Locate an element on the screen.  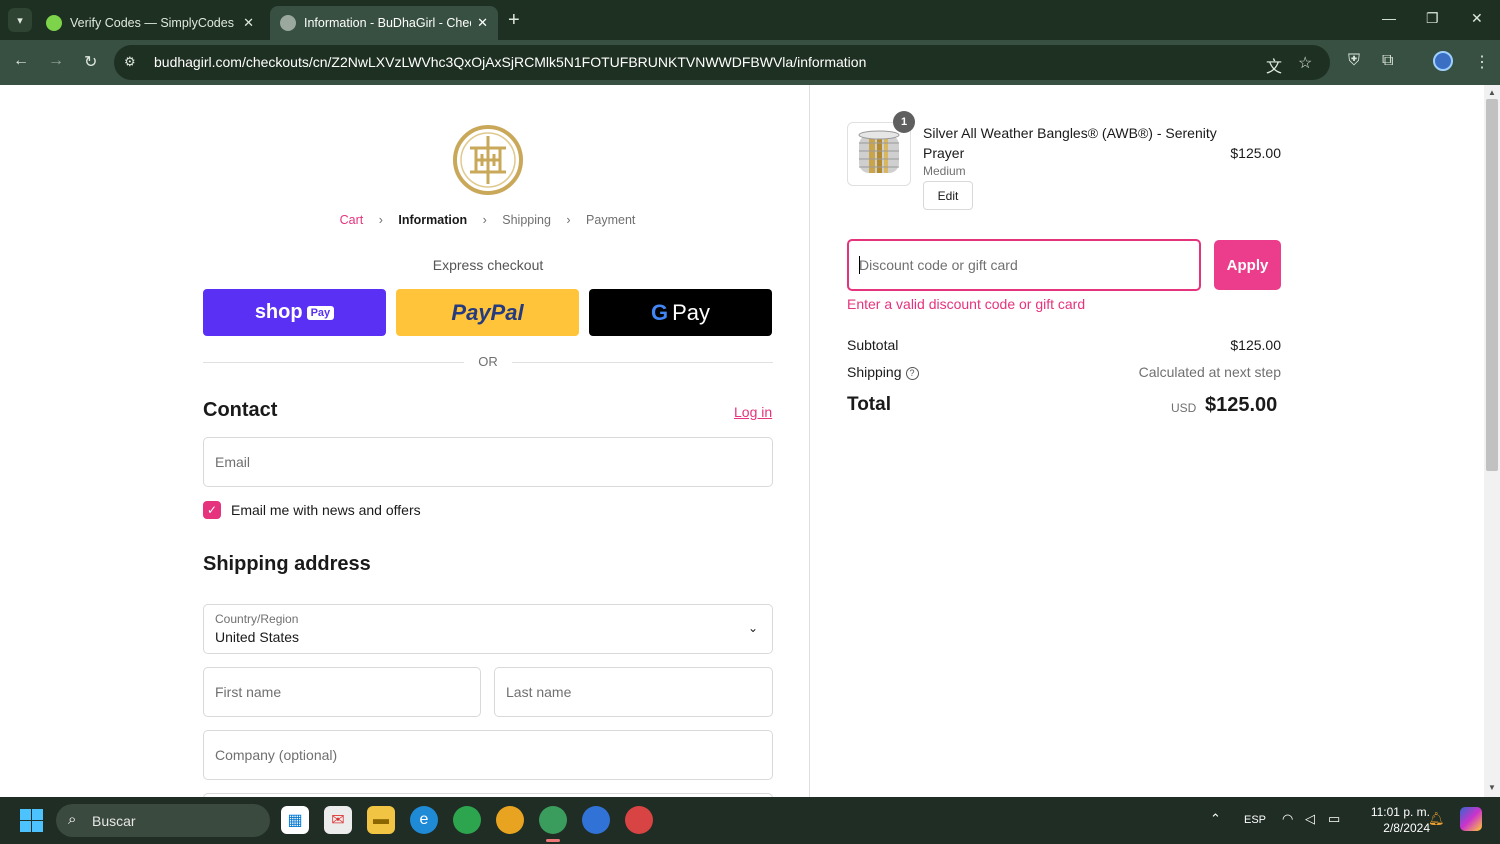
paypal-wordmark: PayPal is located at coordinates (487, 312).